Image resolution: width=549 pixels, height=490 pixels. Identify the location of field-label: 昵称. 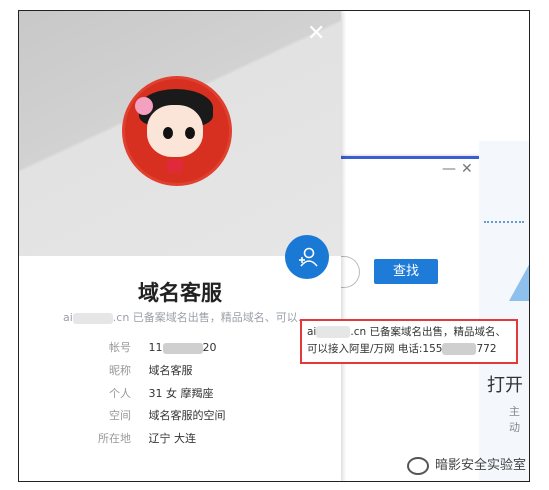
(120, 370).